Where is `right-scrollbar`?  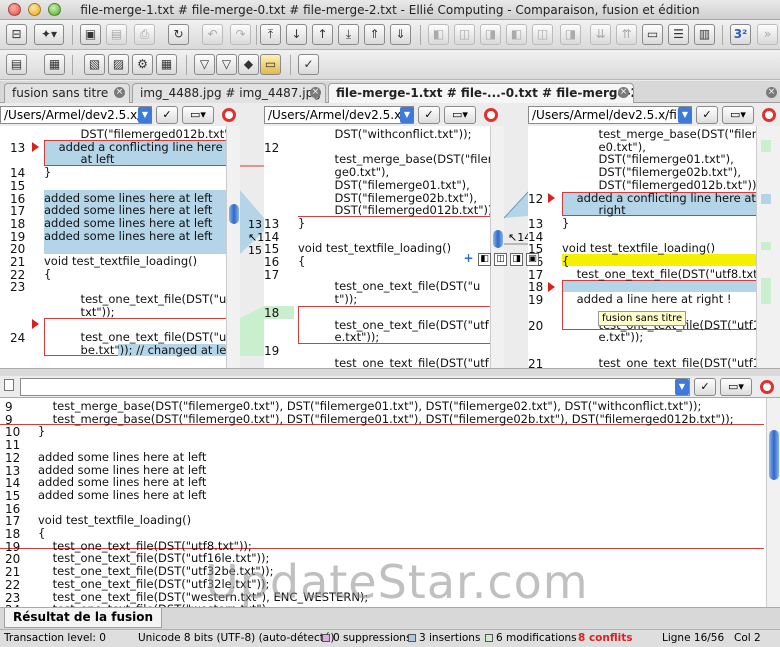 right-scrollbar is located at coordinates (768, 247).